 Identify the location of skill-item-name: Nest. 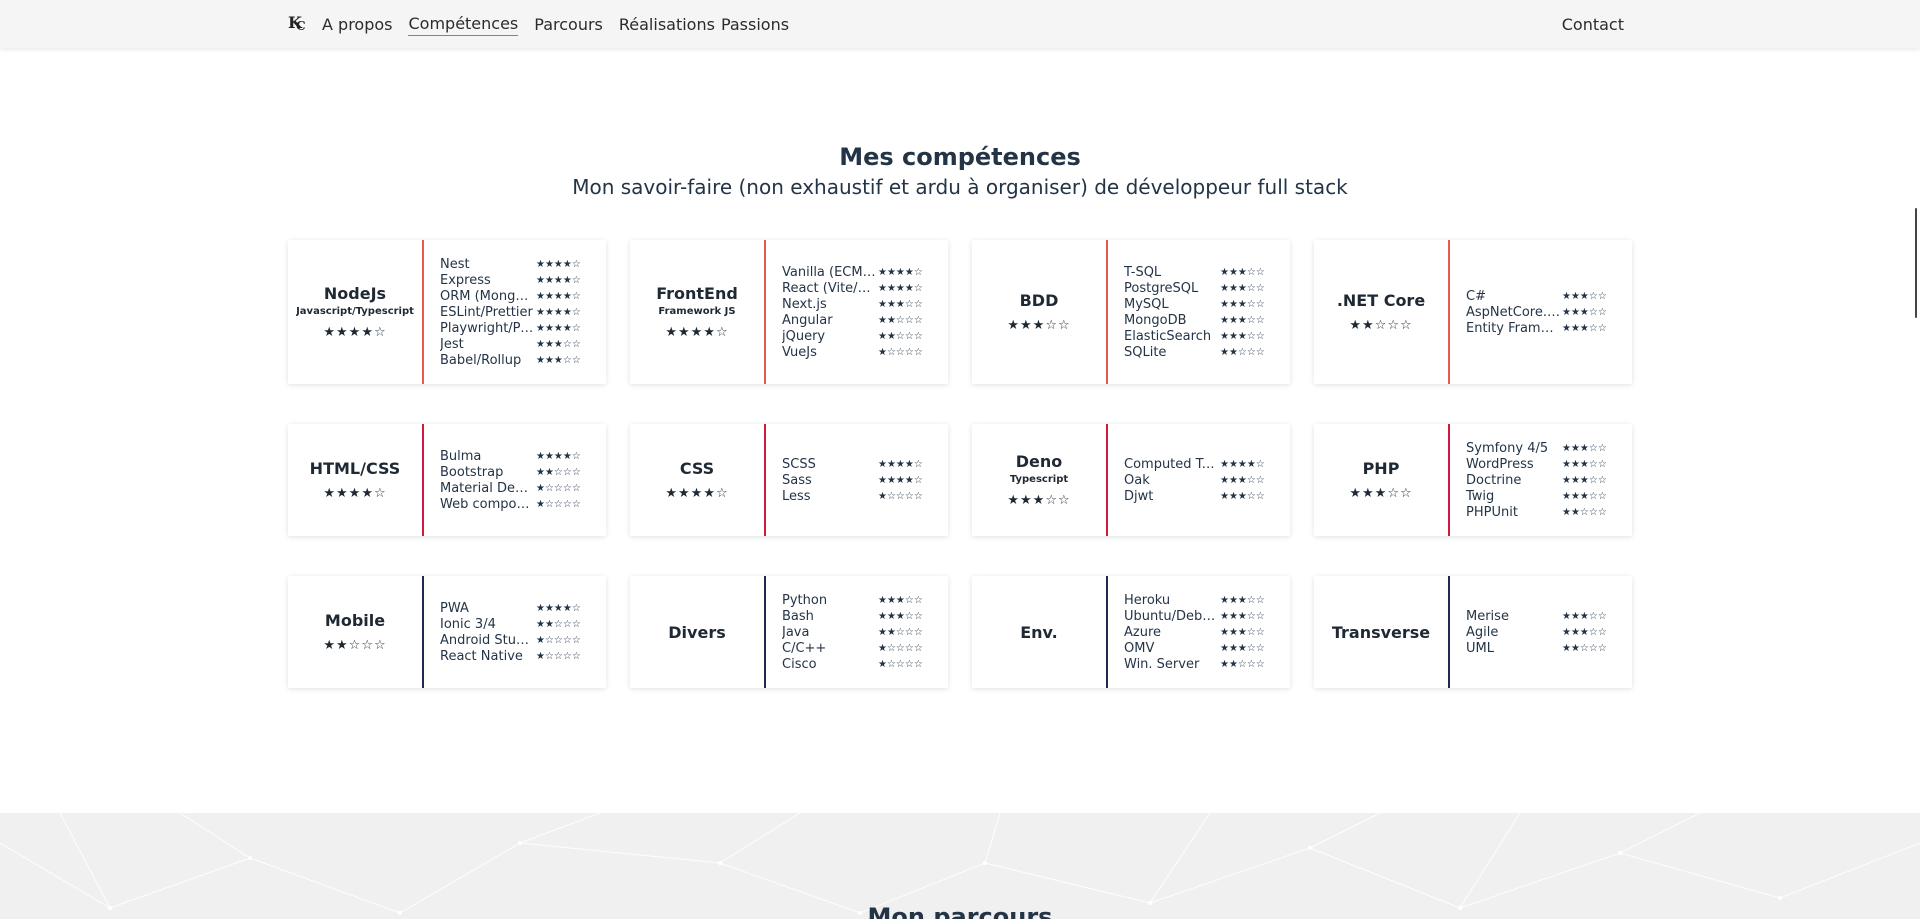
(455, 264).